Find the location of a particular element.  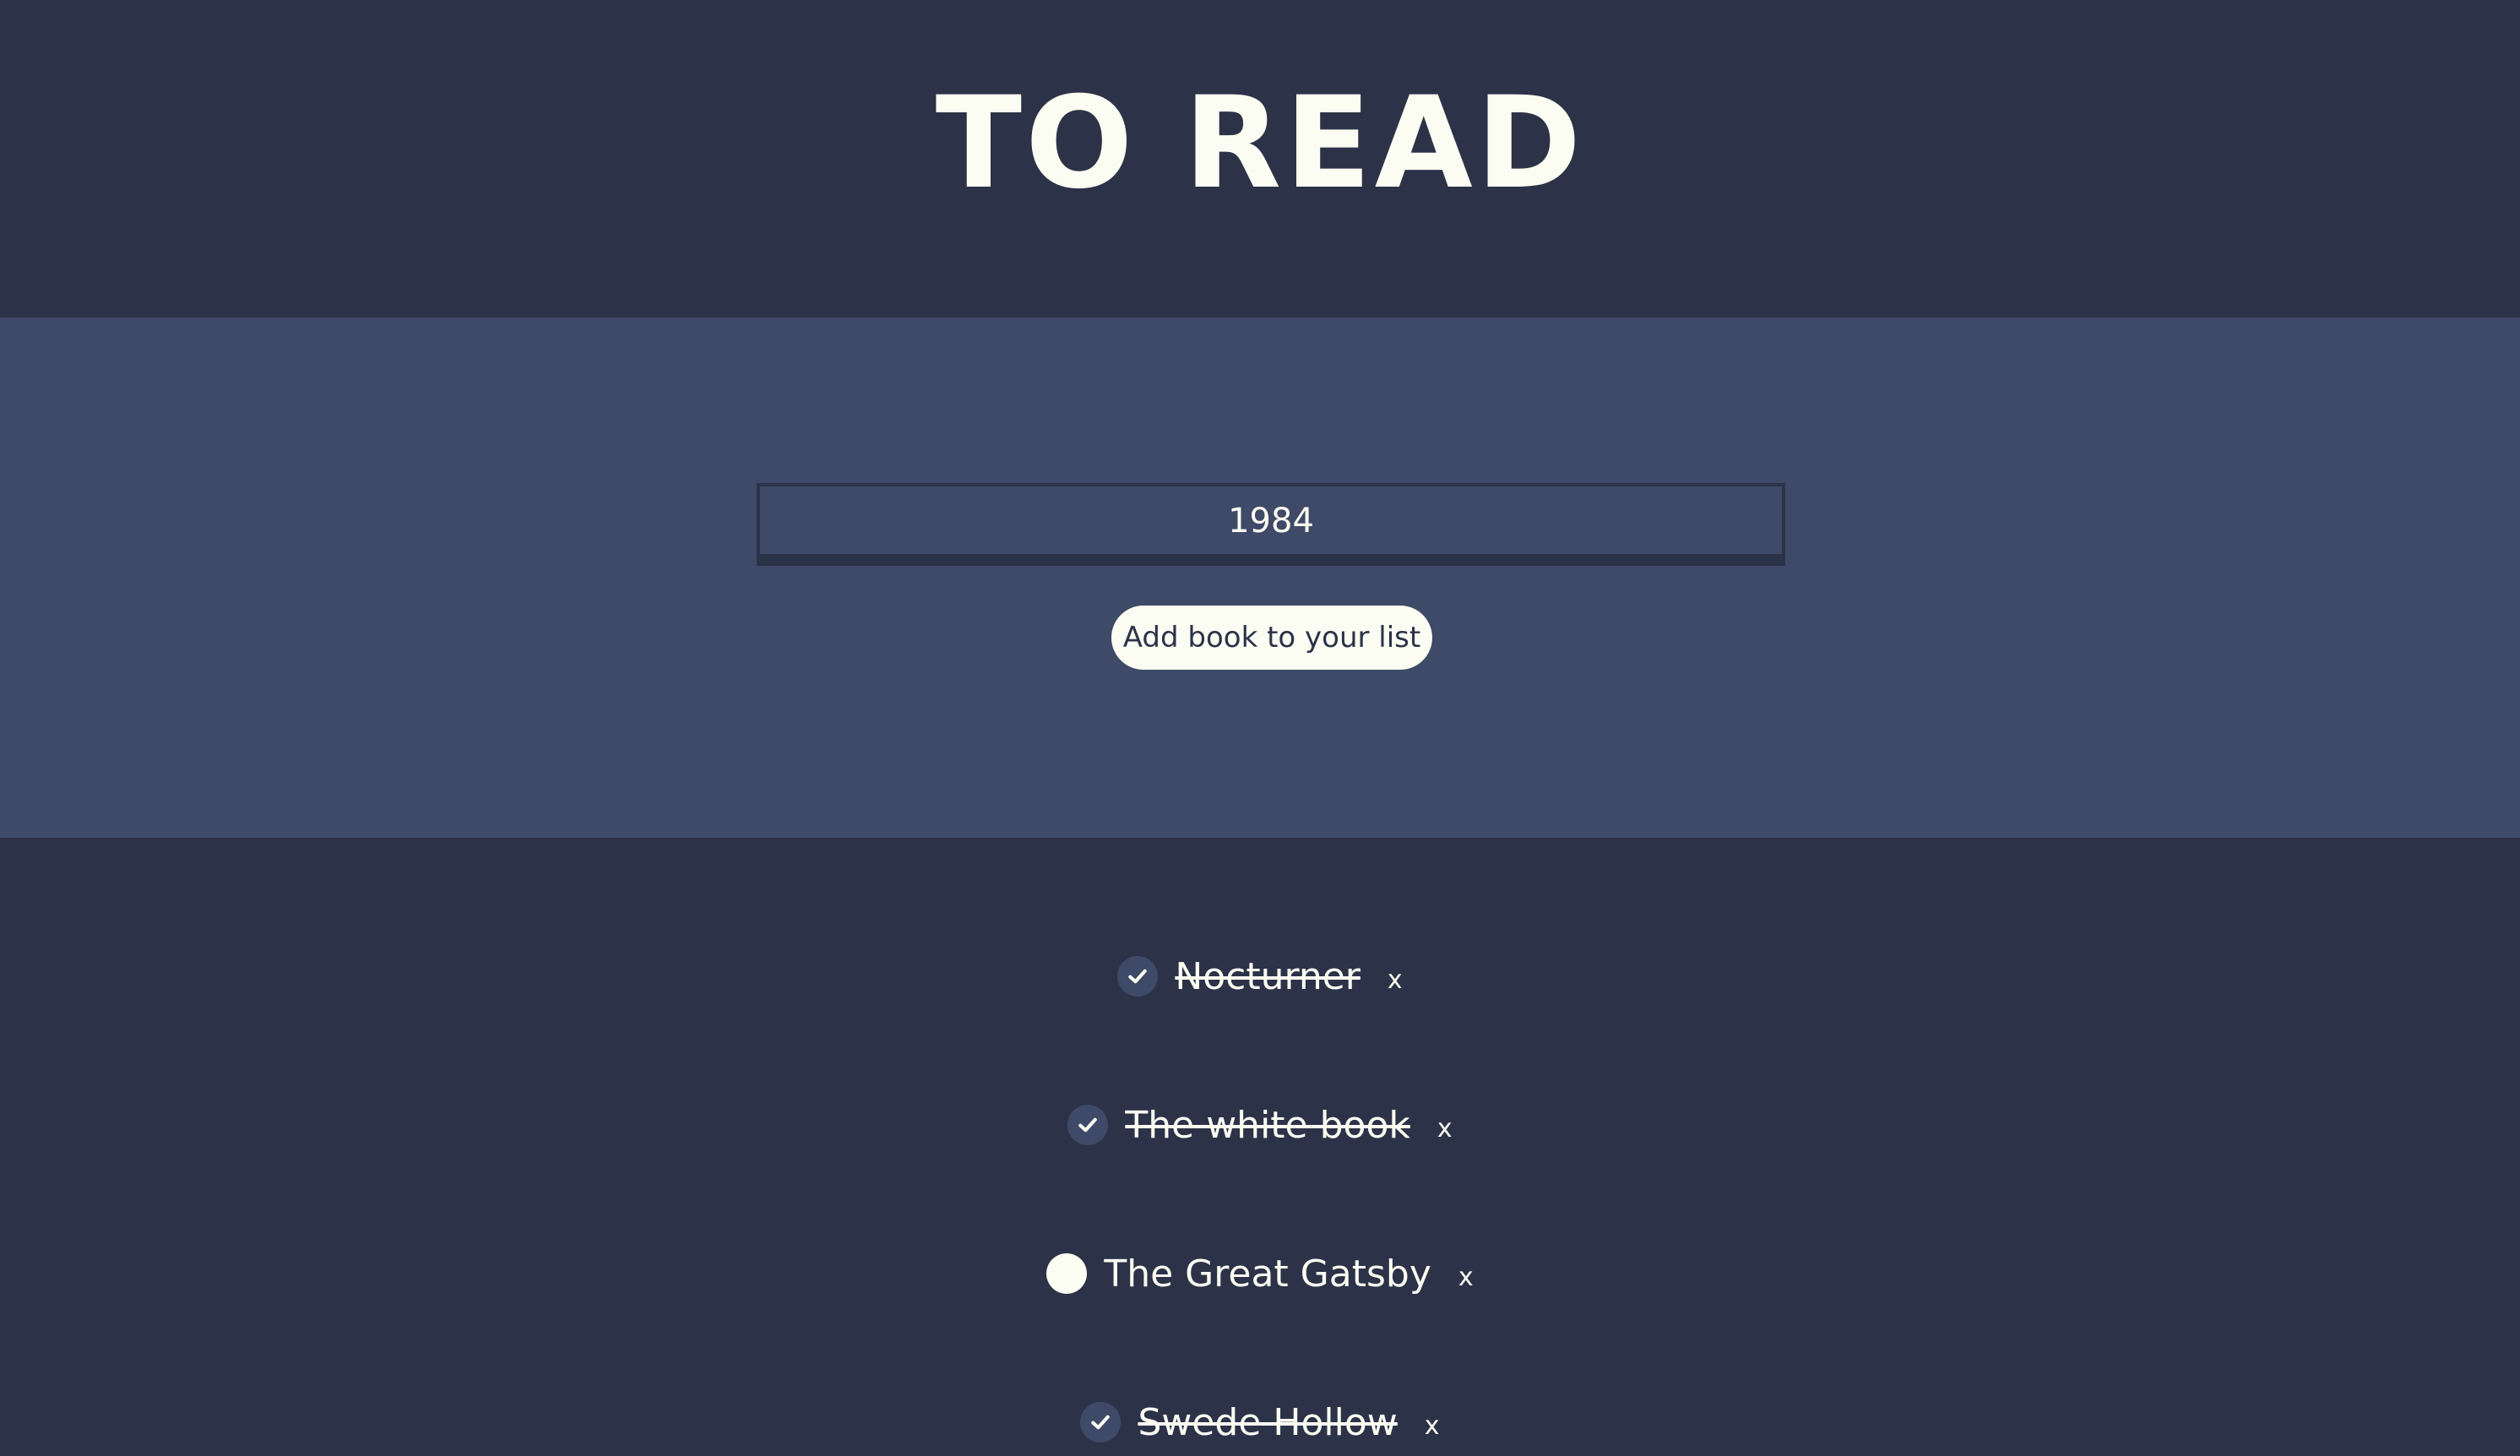

book-title: The white book is located at coordinates (1267, 1125).